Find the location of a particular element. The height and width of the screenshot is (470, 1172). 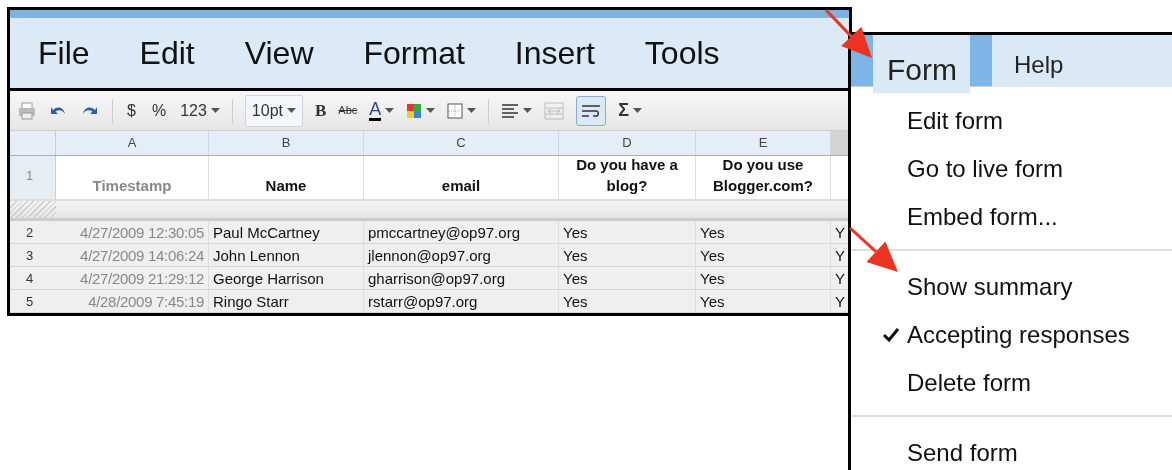

header-cell: Do you use Blogger.com? is located at coordinates (763, 177).